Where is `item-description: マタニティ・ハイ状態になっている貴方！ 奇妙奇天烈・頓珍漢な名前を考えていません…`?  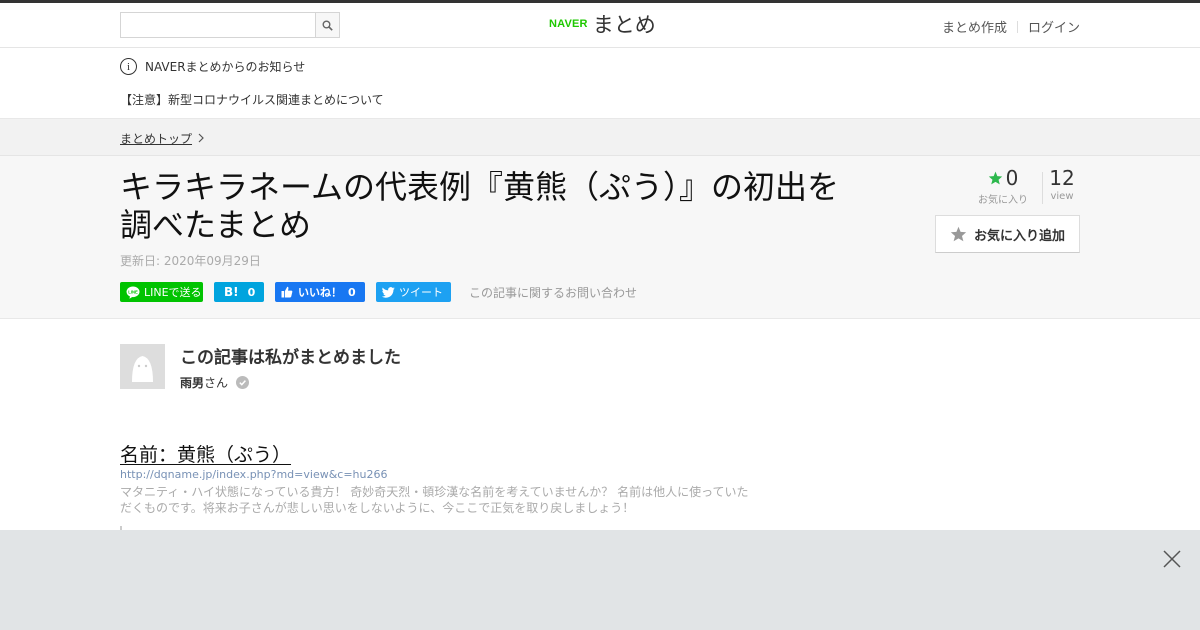
item-description: マタニティ・ハイ状態になっている貴方！ 奇妙奇天烈・頓珍漢な名前を考えていません… is located at coordinates (434, 500).